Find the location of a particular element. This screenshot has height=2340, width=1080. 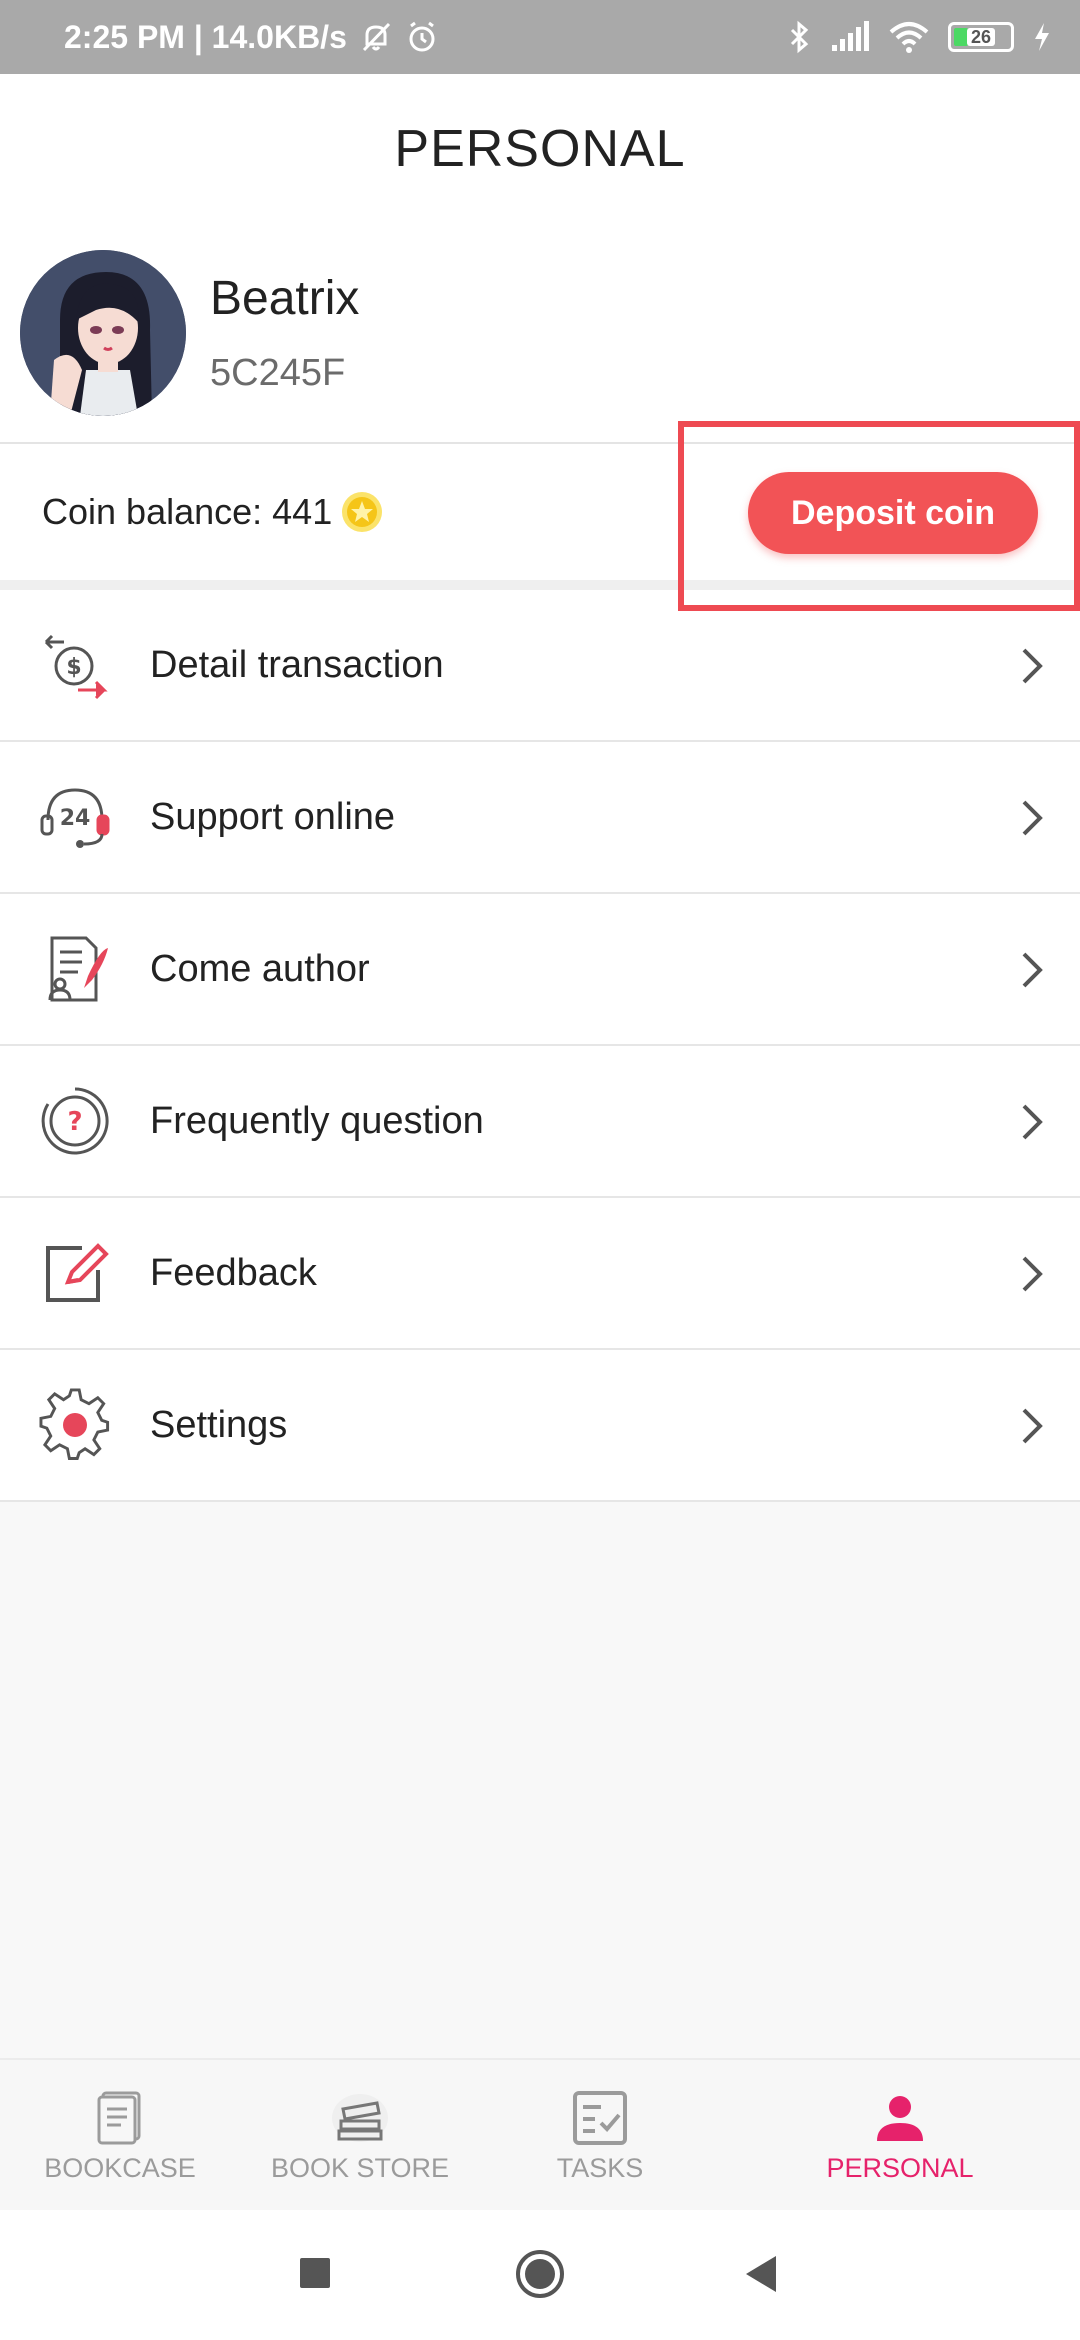

support-24-icon: 24 is located at coordinates (75, 818).